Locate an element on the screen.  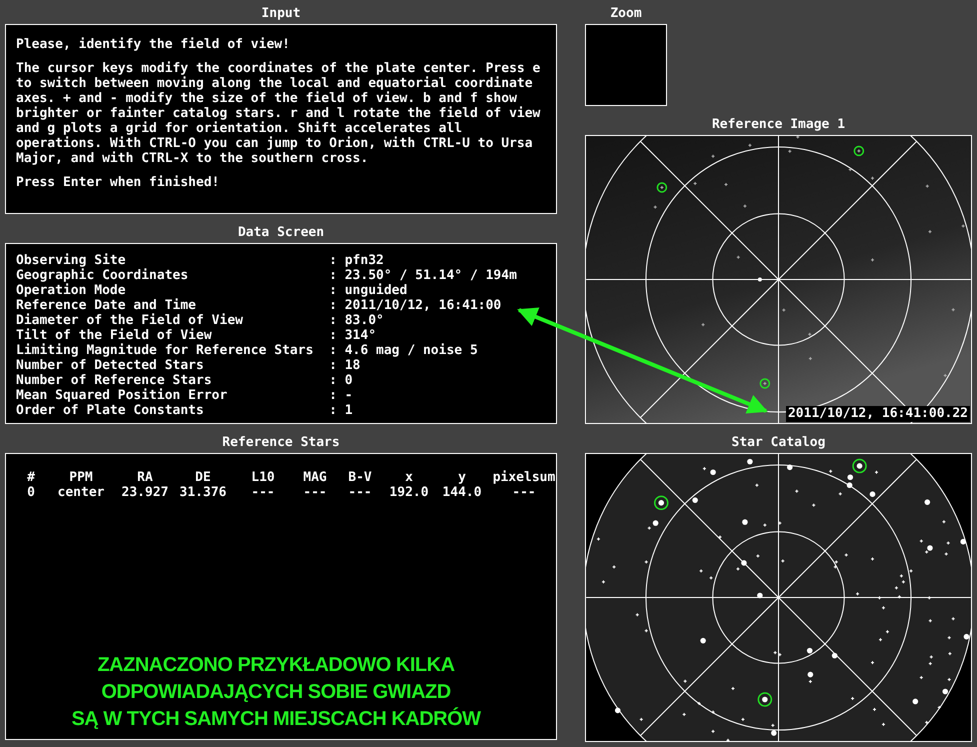
field-label: Tilt of the Field of View is located at coordinates (114, 335).